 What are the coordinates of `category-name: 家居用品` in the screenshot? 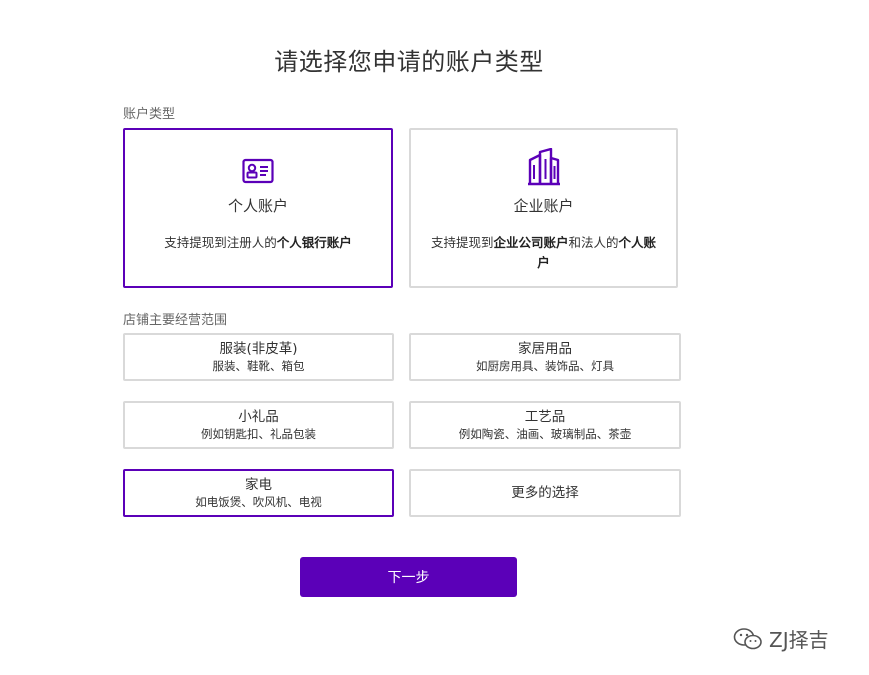 It's located at (545, 349).